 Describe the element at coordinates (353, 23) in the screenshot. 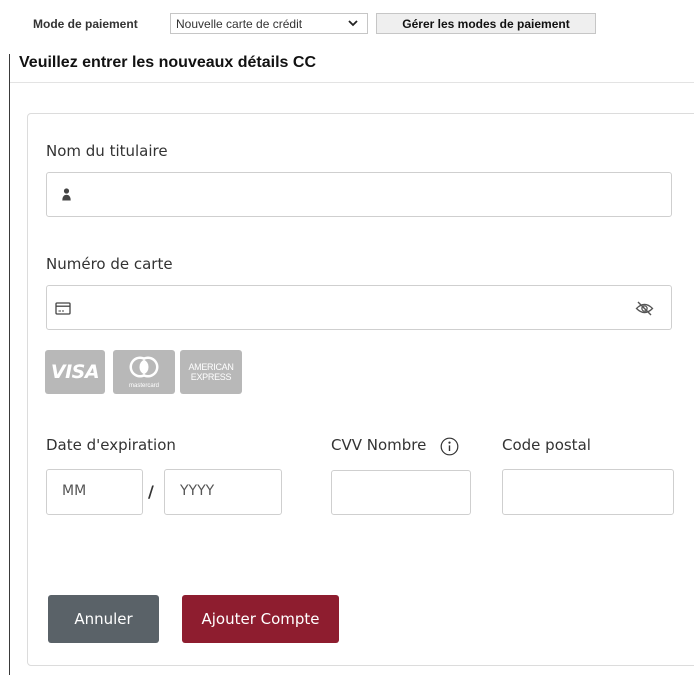

I see `chevron-down-icon` at that location.